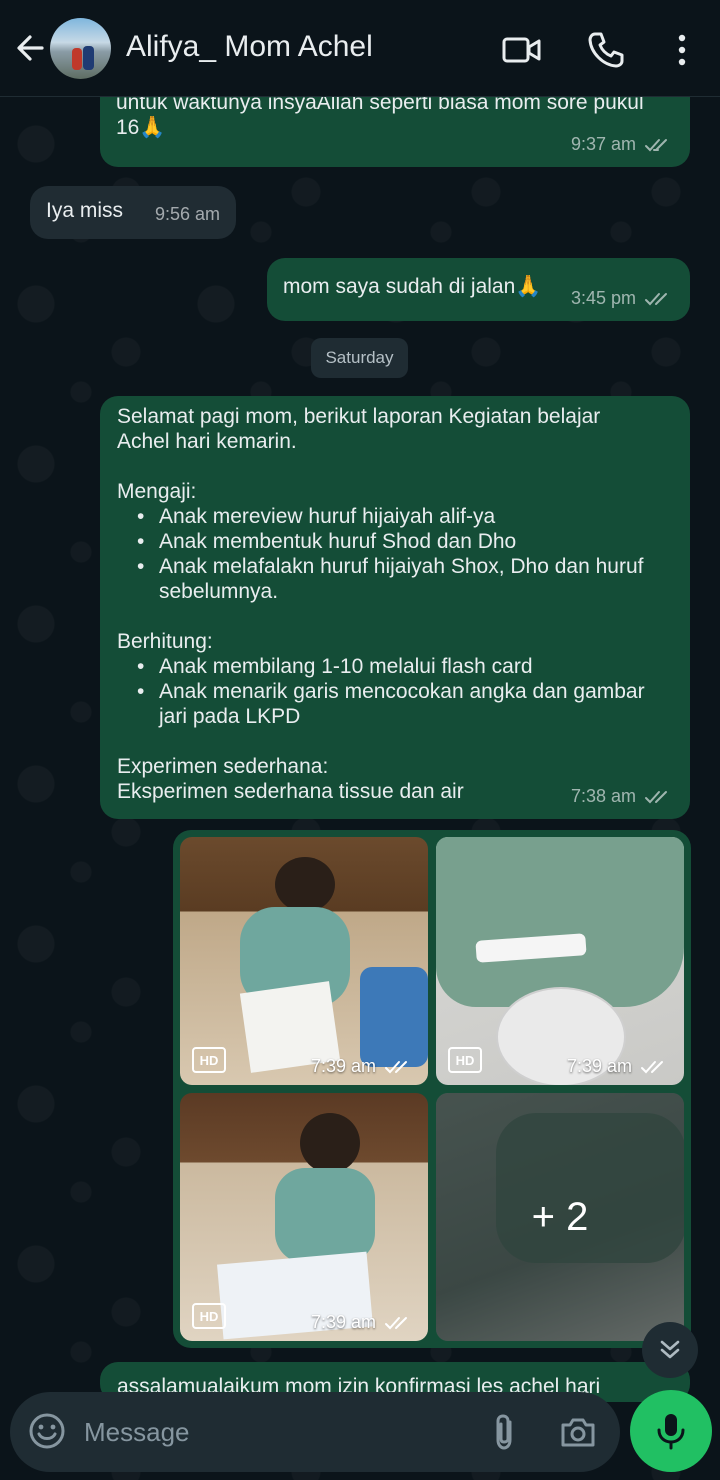  Describe the element at coordinates (30, 48) in the screenshot. I see `back-arrow-icon` at that location.